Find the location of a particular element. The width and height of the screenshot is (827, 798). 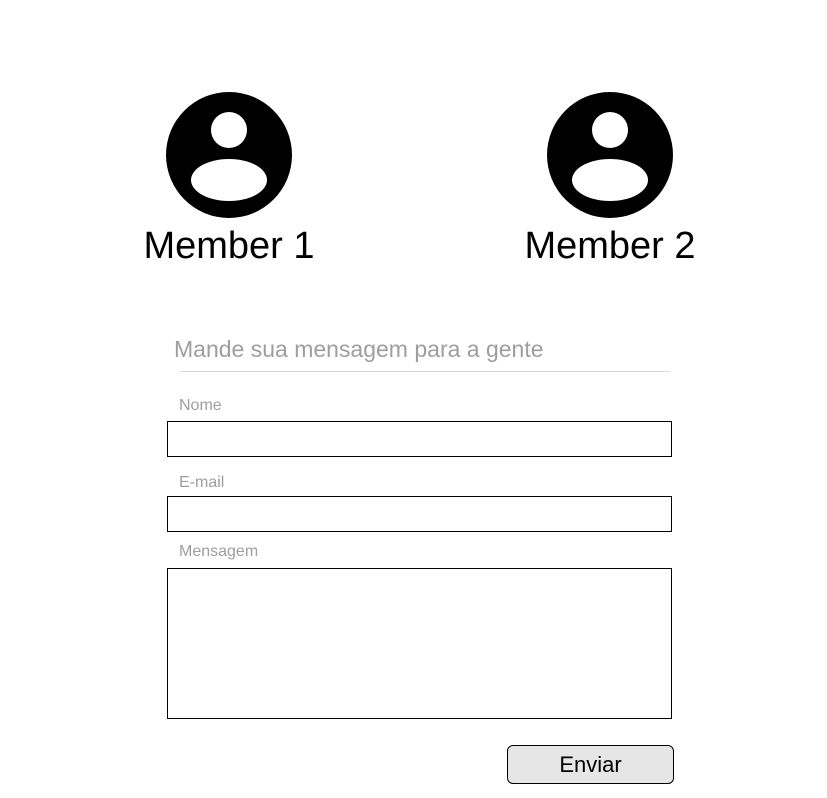

message-textarea is located at coordinates (419, 643).